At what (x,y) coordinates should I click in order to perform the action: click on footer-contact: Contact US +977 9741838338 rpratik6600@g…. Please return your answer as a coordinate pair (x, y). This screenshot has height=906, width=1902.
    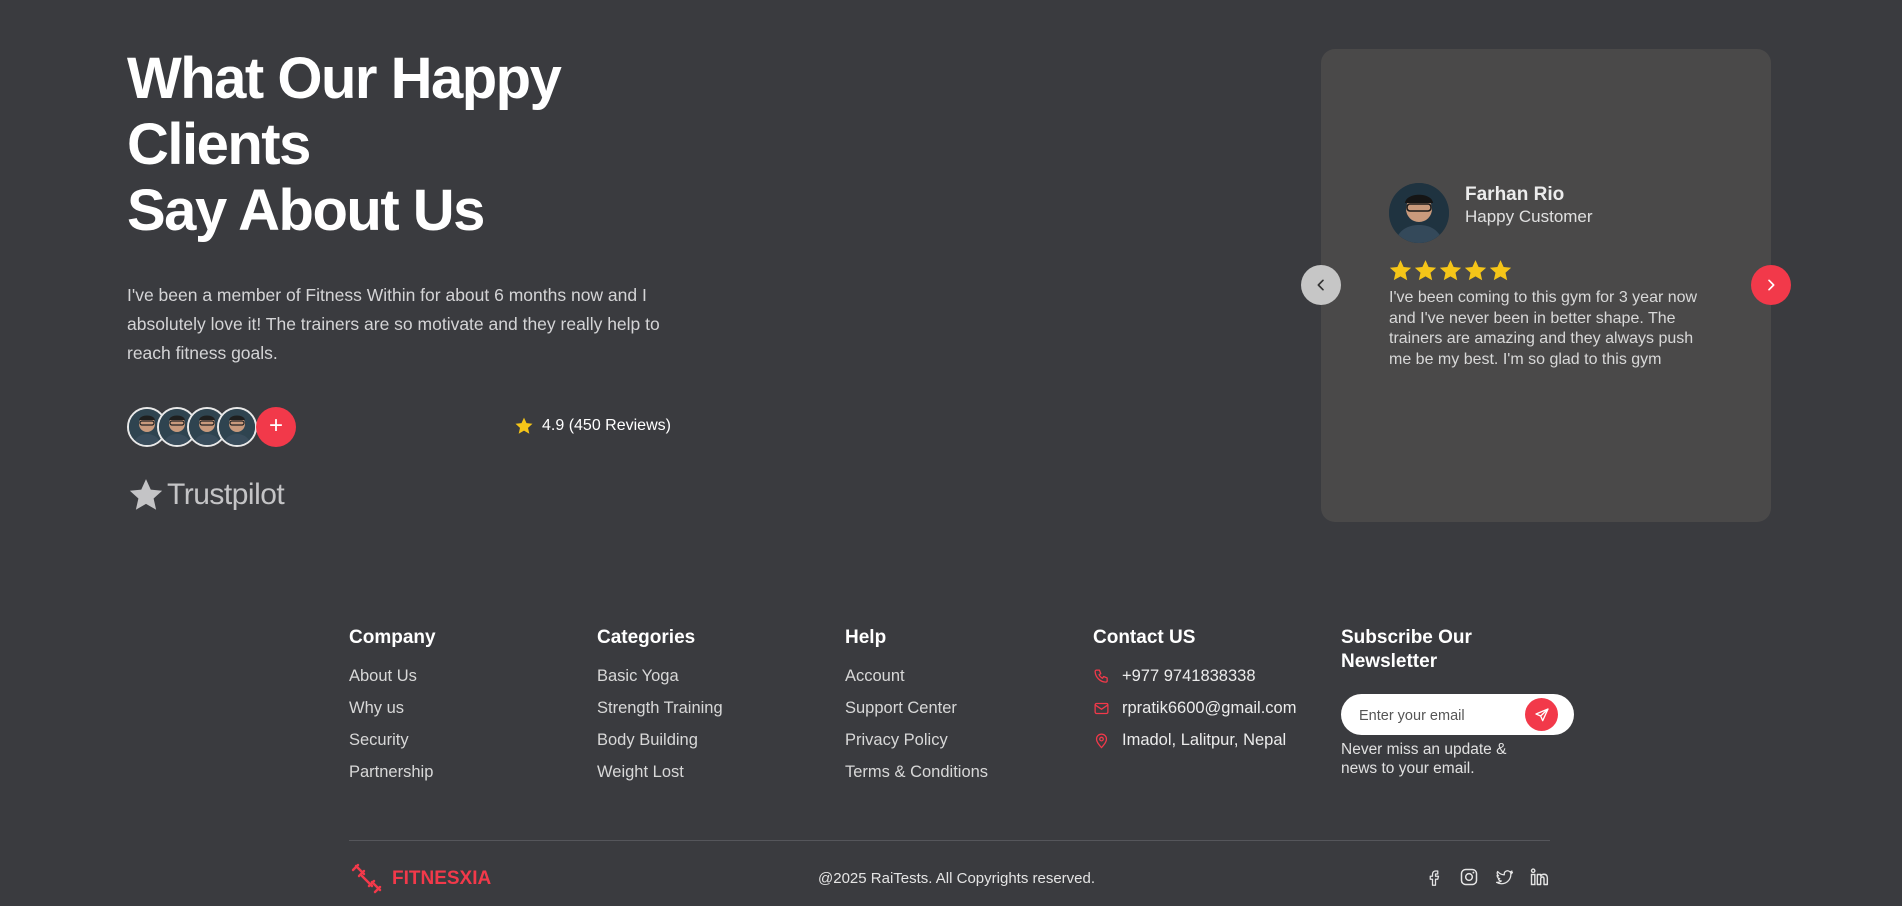
    Looking at the image, I should click on (1194, 691).